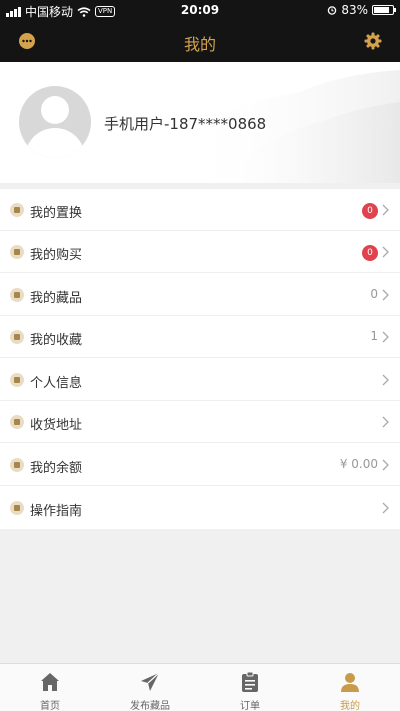 The image size is (400, 711). Describe the element at coordinates (50, 706) in the screenshot. I see `tab-label: 首页` at that location.